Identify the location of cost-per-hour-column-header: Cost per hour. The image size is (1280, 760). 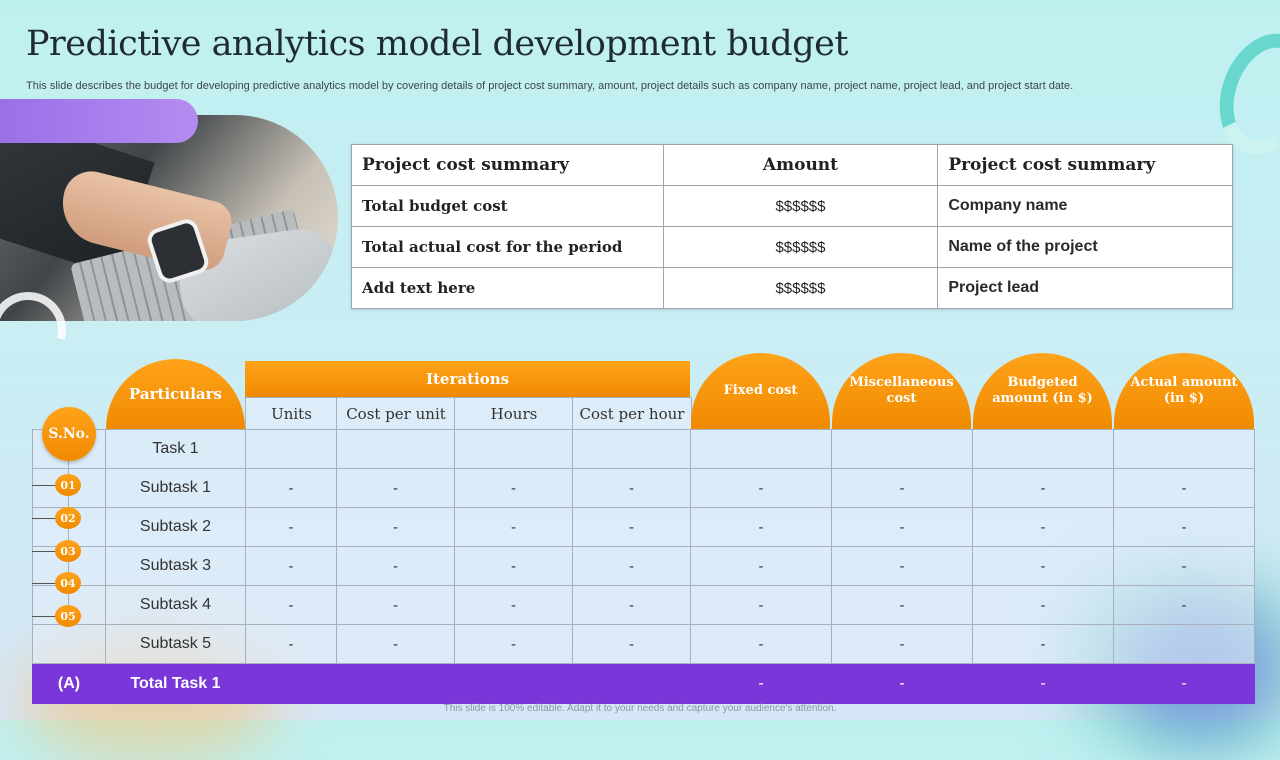
(632, 413).